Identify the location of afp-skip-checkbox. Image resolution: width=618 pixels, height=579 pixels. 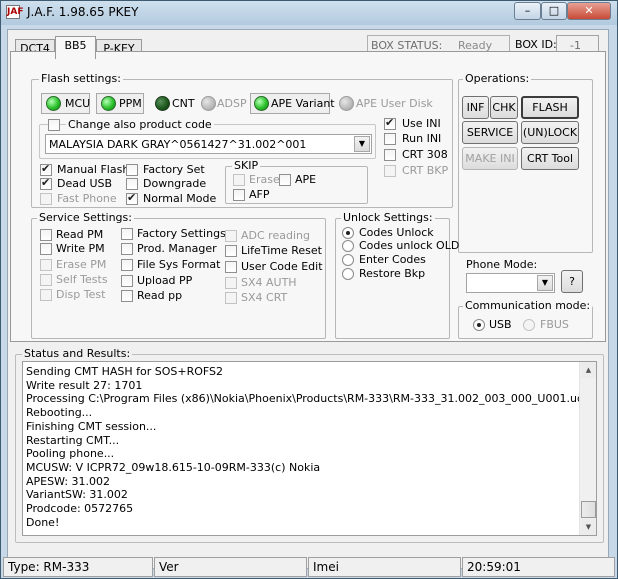
(239, 195).